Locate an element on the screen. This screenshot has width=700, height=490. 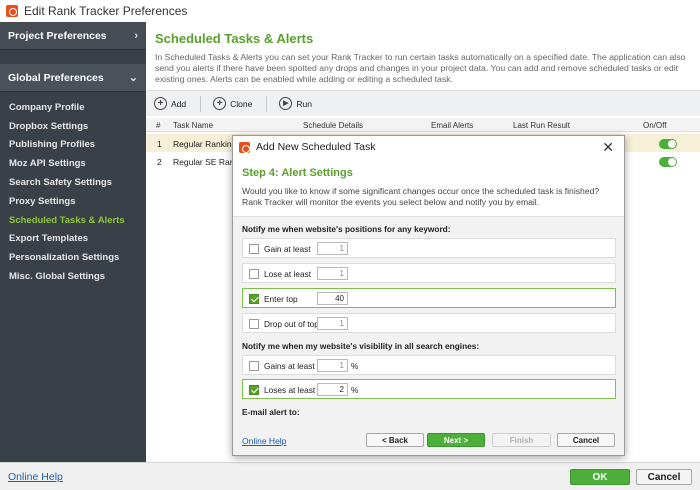
sidebar-group-global-preferences: Global Preferences ⌄ is located at coordinates (73, 78).